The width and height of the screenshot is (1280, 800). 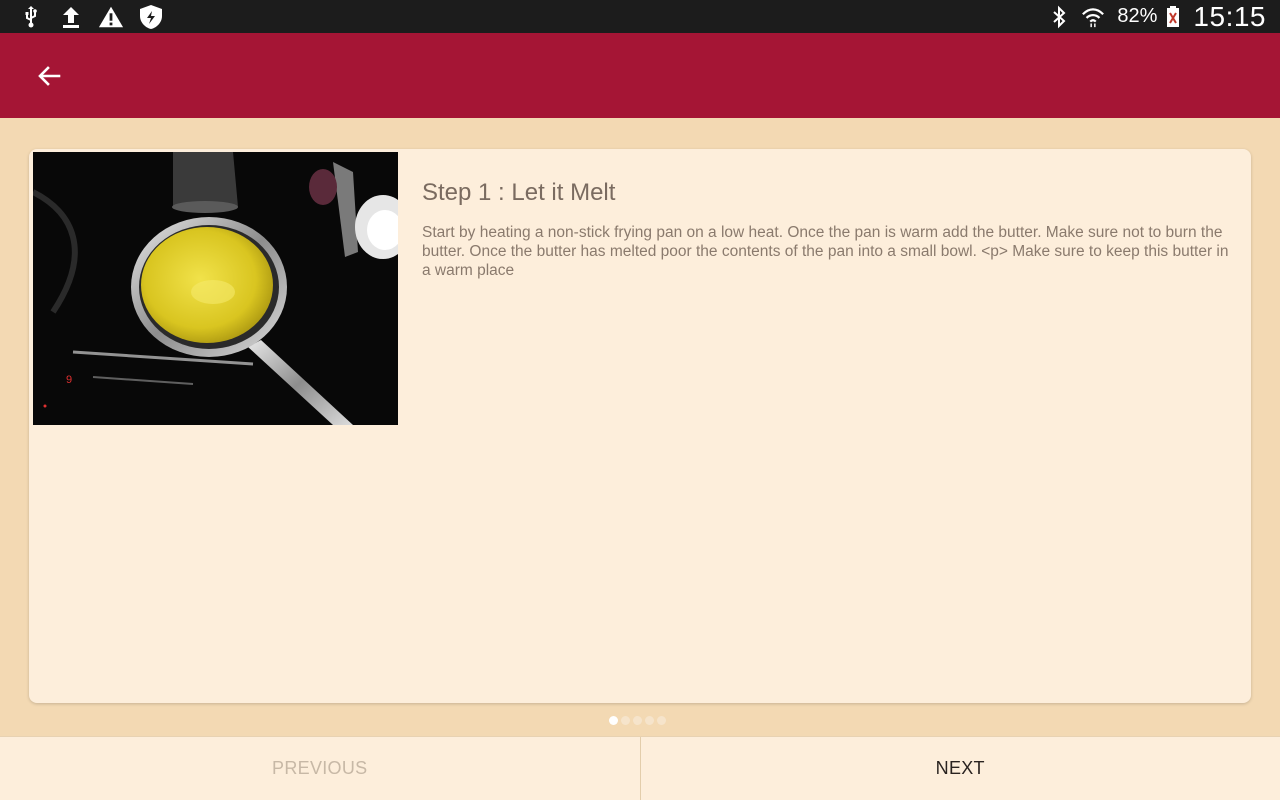 I want to click on status-right-icons: 82% 15:15, so click(x=1151, y=17).